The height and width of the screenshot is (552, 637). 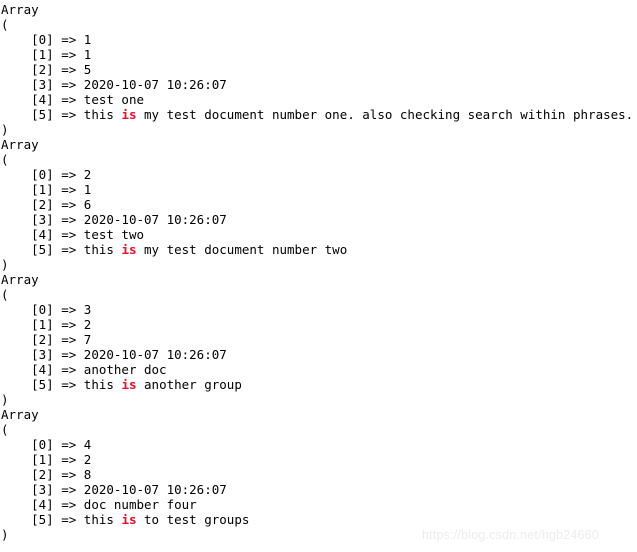 I want to click on array-entry-value: another doc, so click(x=125, y=369).